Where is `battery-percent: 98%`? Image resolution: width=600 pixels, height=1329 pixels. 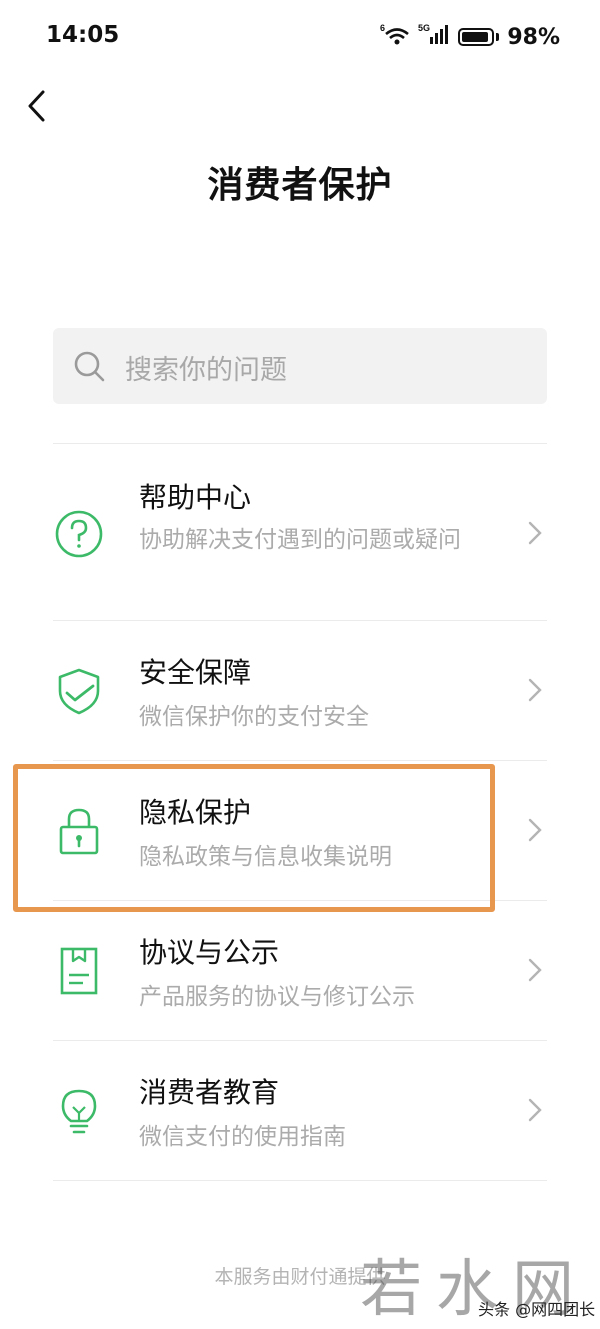
battery-percent: 98% is located at coordinates (533, 37).